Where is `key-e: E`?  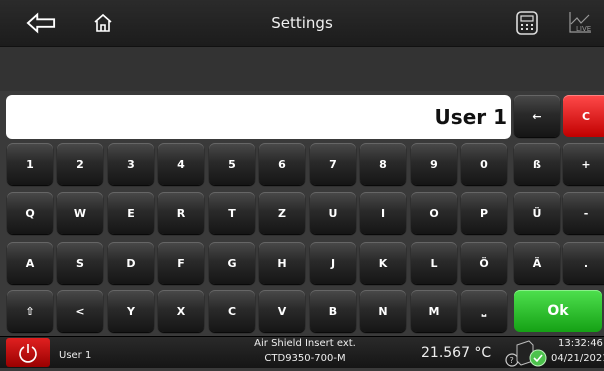
key-e: E is located at coordinates (131, 213).